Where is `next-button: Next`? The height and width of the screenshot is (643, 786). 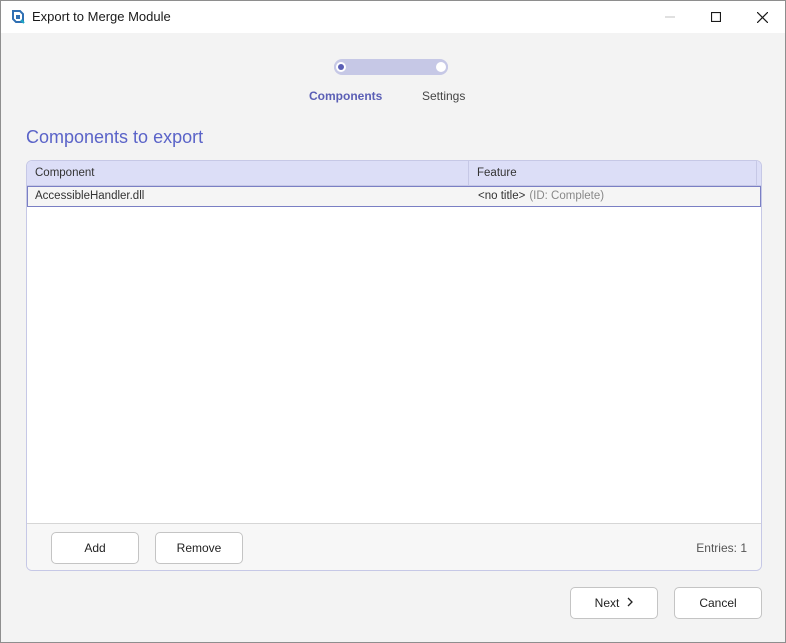
next-button: Next is located at coordinates (614, 603).